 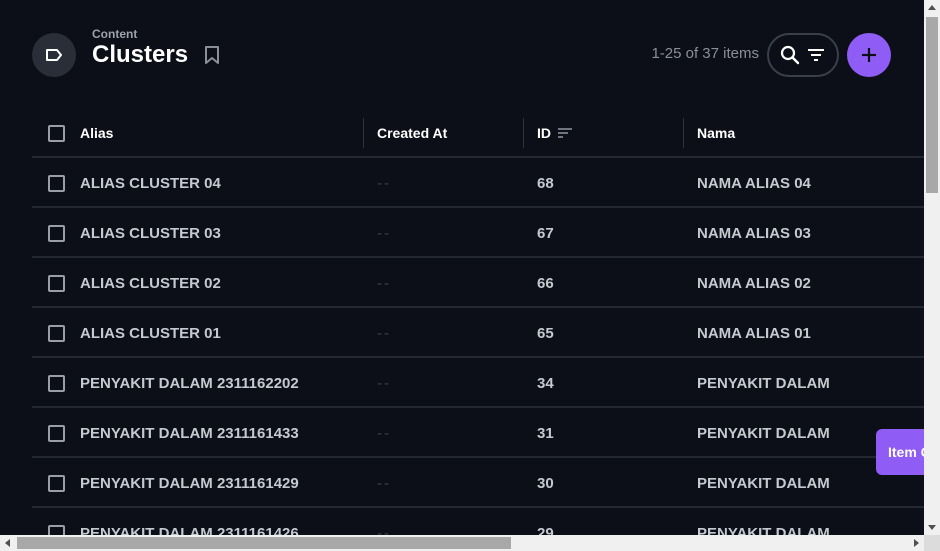 I want to click on table-row: ALIAS CLUSTER 01 -- 65 NAMA ALIAS 01, so click(x=478, y=333).